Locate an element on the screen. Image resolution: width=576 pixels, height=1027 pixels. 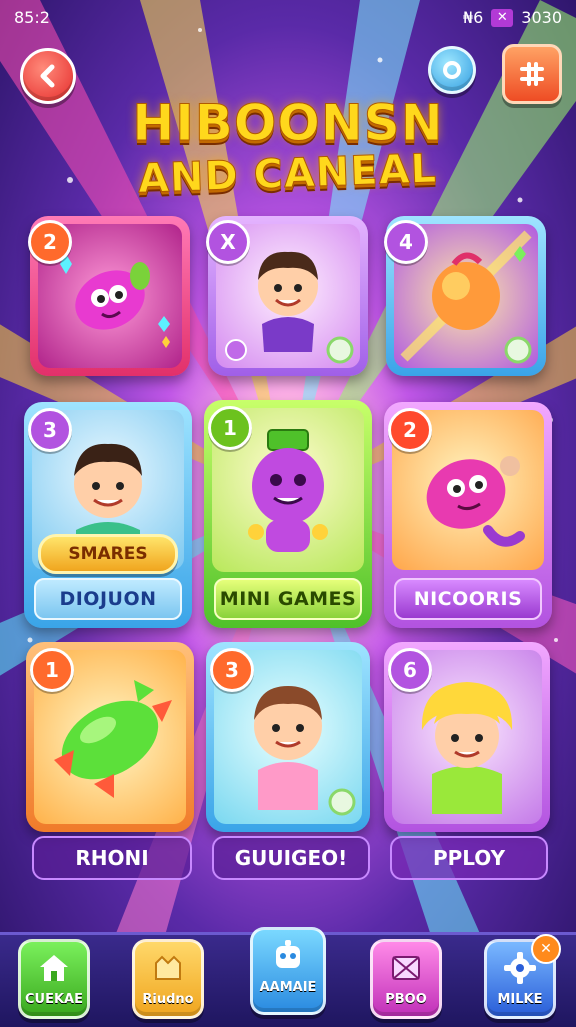
arrow-left-icon is located at coordinates (47, 76).